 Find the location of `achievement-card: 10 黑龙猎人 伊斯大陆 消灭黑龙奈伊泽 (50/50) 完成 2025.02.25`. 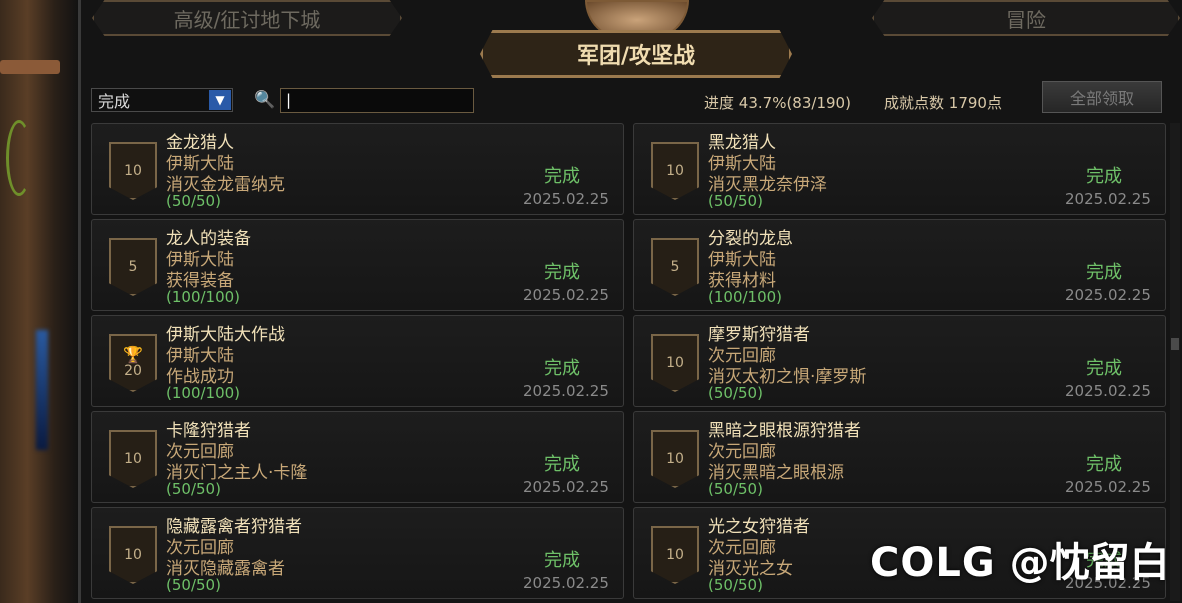

achievement-card: 10 黑龙猎人 伊斯大陆 消灭黑龙奈伊泽 (50/50) 完成 2025.02.25 is located at coordinates (899, 169).